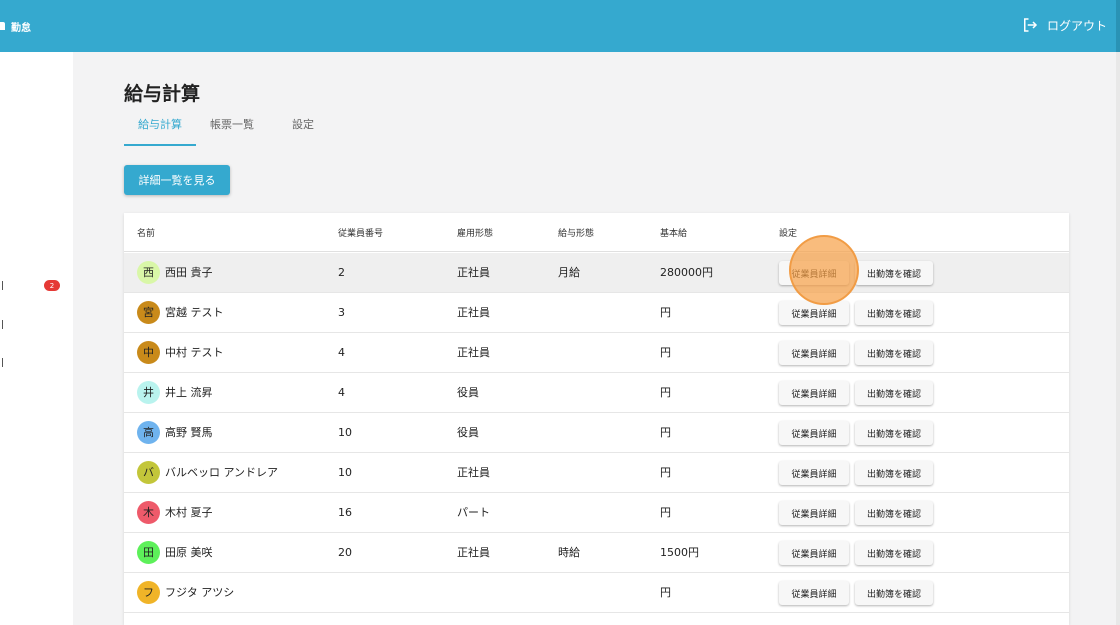  Describe the element at coordinates (560, 26) in the screenshot. I see `top-app-bar: 勤怠 ログアウト` at that location.